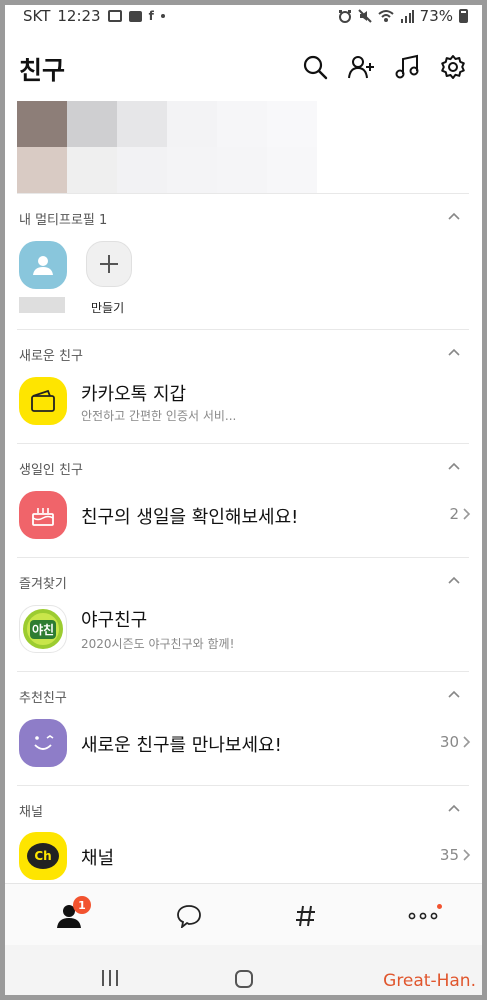 The width and height of the screenshot is (487, 1000). I want to click on birthday-section-title: 생일인 친구, so click(51, 470).